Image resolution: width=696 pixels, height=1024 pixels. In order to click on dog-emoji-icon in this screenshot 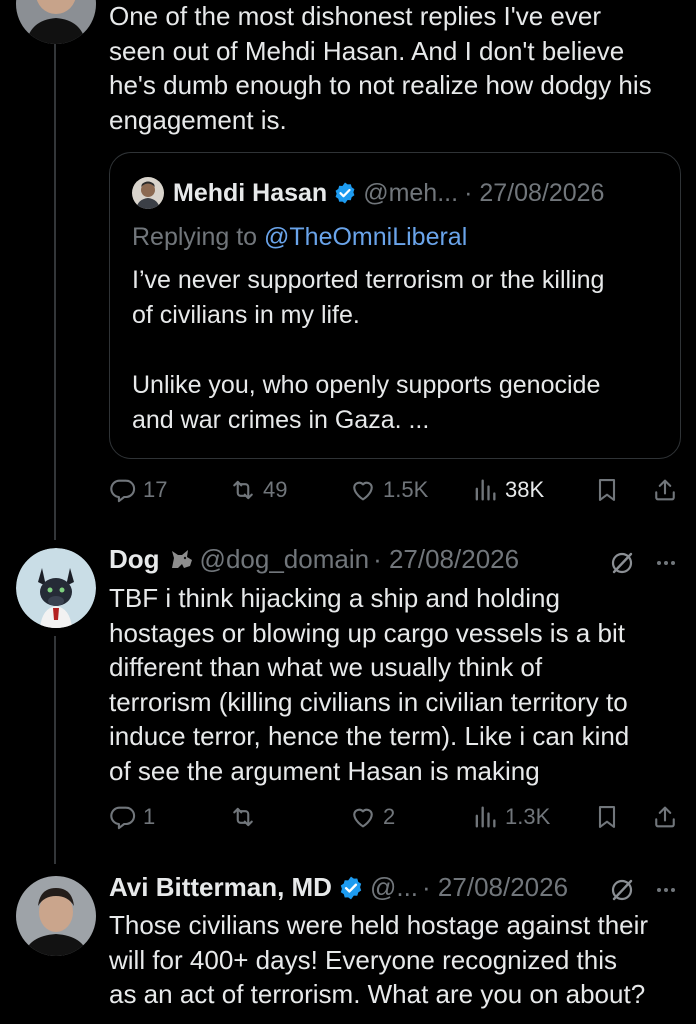, I will do `click(181, 558)`.